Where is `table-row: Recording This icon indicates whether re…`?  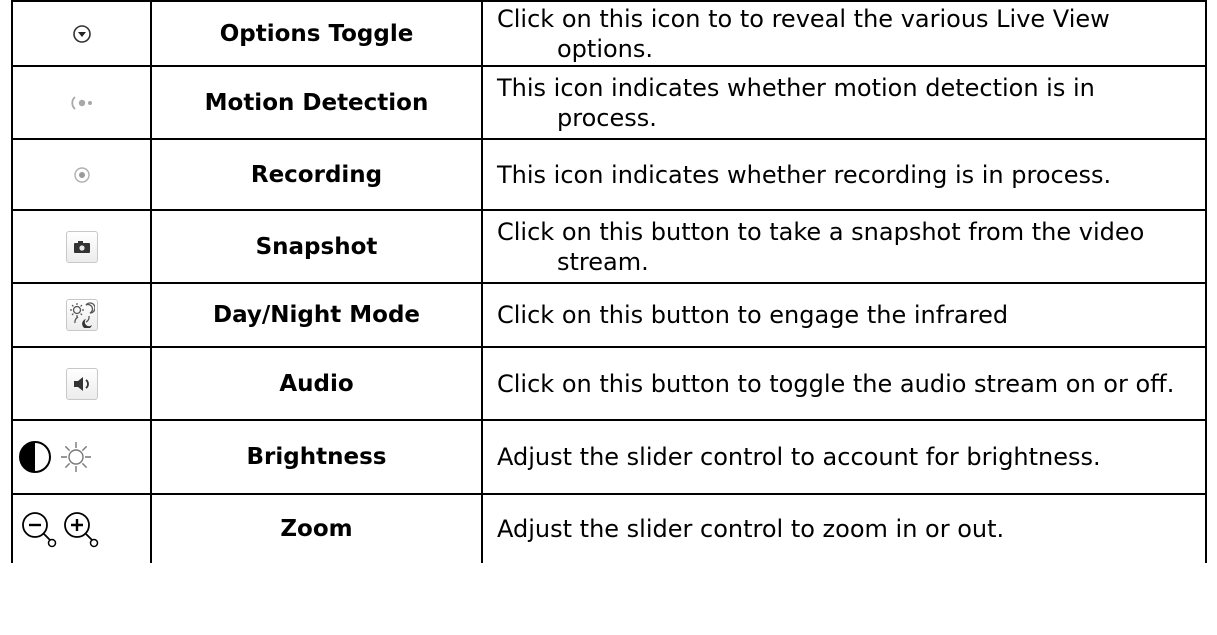 table-row: Recording This icon indicates whether re… is located at coordinates (609, 175).